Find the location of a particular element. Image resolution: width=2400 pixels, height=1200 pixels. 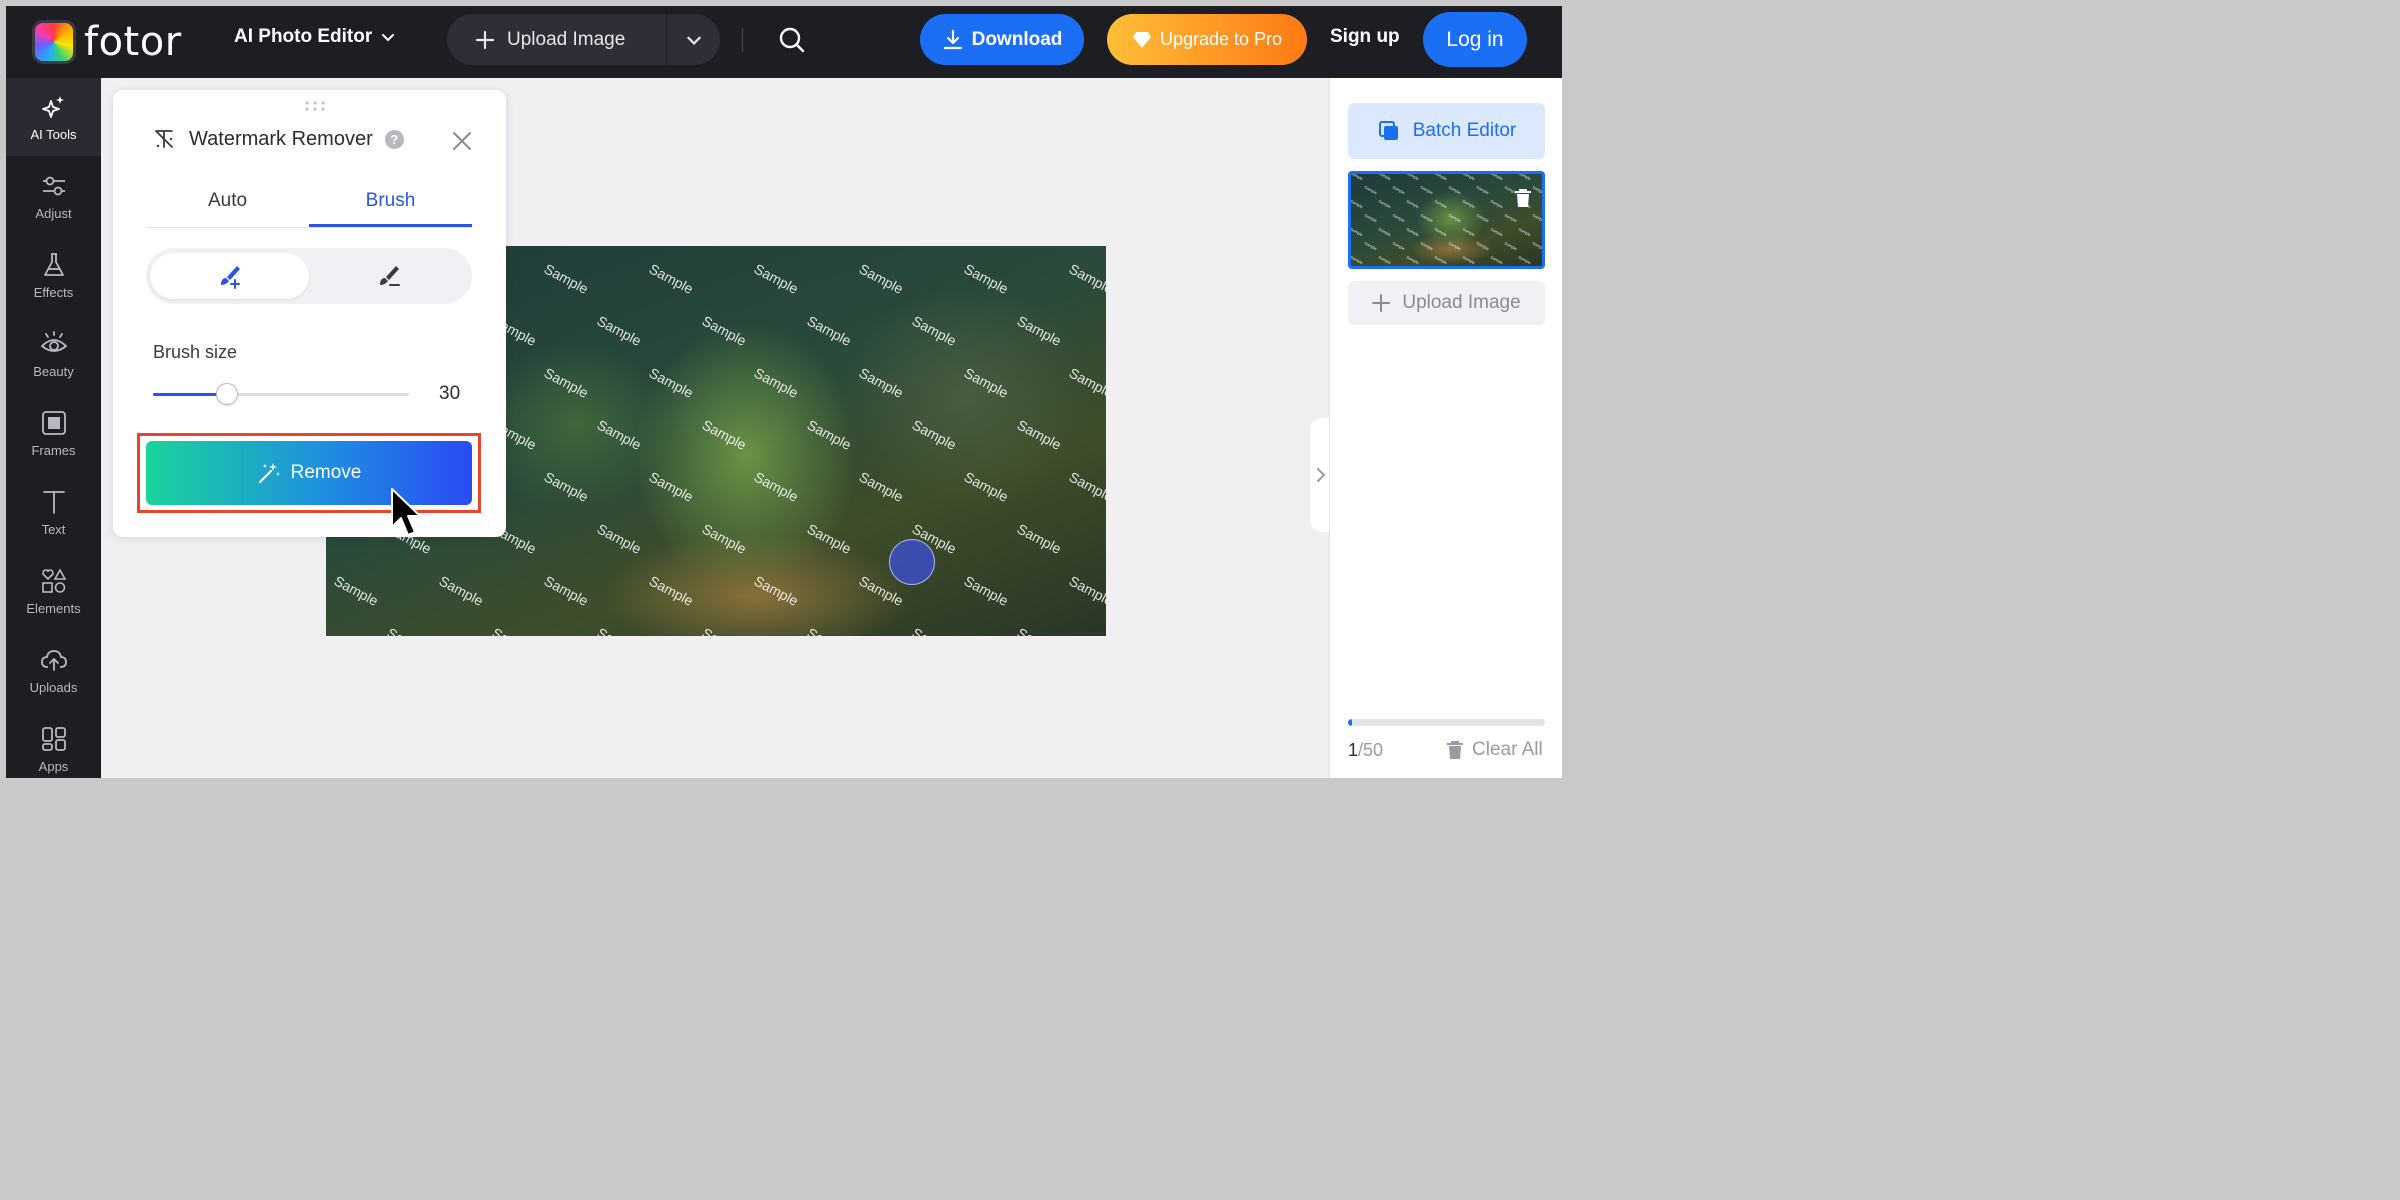

slider-thumb is located at coordinates (227, 394).